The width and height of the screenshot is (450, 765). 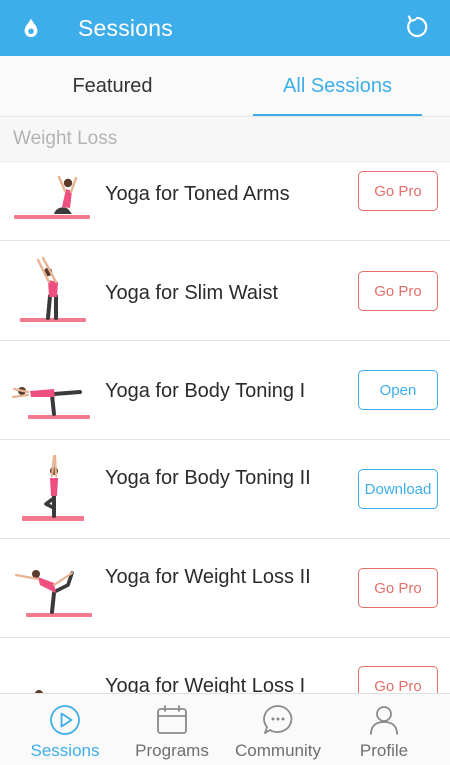 I want to click on nav-label: Programs, so click(x=172, y=750).